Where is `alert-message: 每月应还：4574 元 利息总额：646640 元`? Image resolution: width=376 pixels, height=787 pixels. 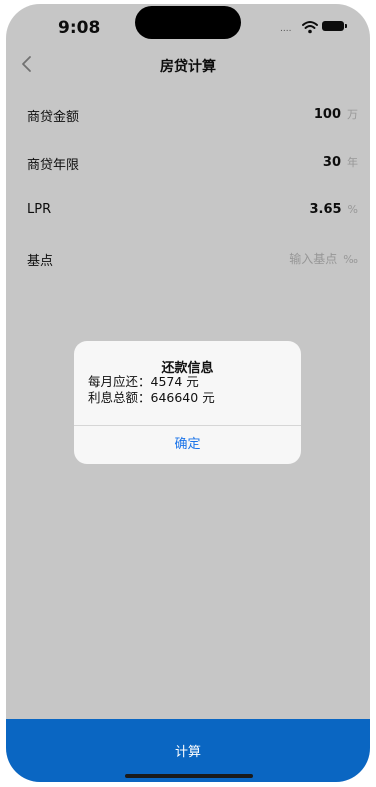 alert-message: 每月应还：4574 元 利息总额：646640 元 is located at coordinates (151, 390).